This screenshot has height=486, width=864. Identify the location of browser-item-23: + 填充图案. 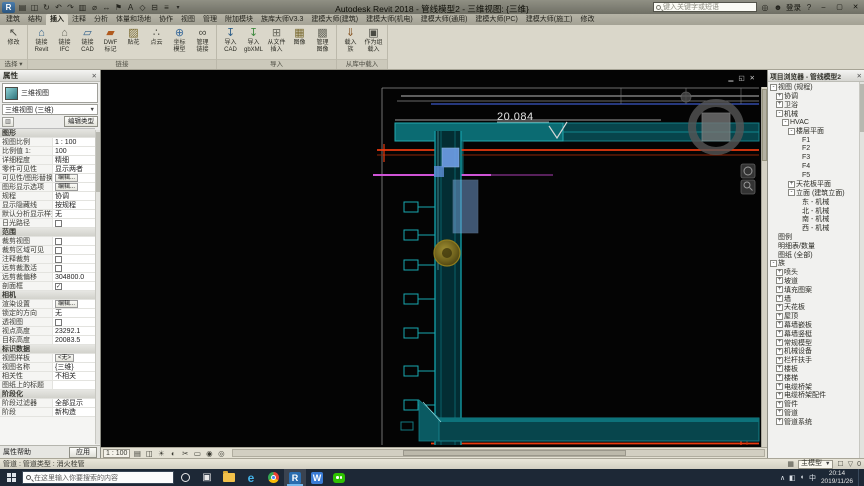
(813, 289).